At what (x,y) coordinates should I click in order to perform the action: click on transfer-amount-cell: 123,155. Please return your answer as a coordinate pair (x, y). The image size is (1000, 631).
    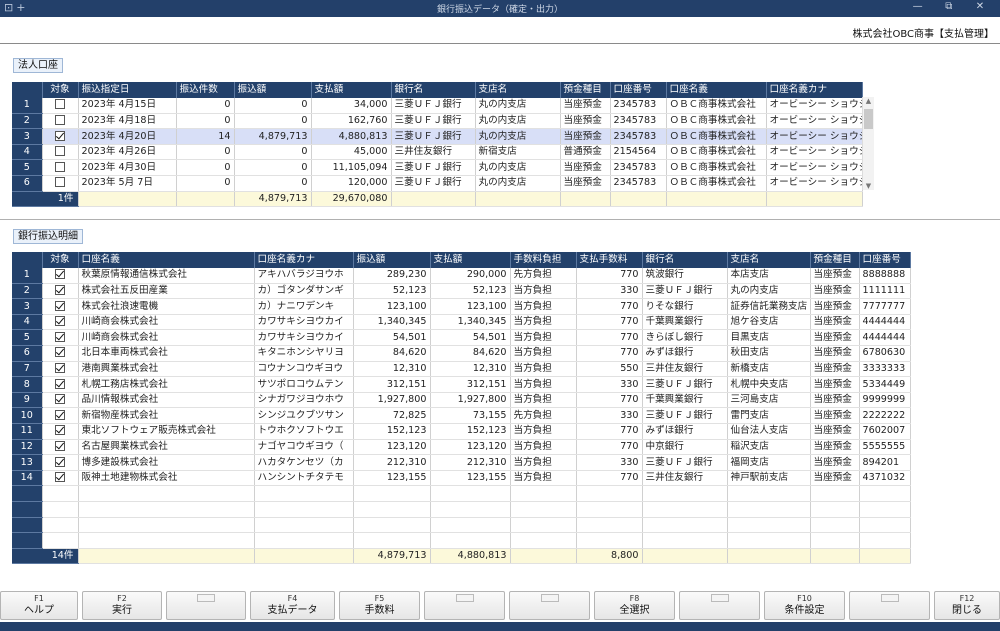
    Looking at the image, I should click on (392, 478).